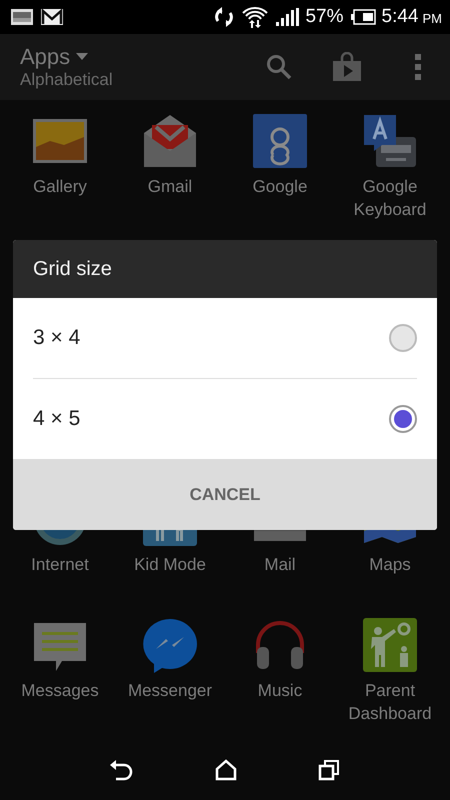 Image resolution: width=450 pixels, height=800 pixels. What do you see at coordinates (56, 419) in the screenshot?
I see `option-label: 4 × 5` at bounding box center [56, 419].